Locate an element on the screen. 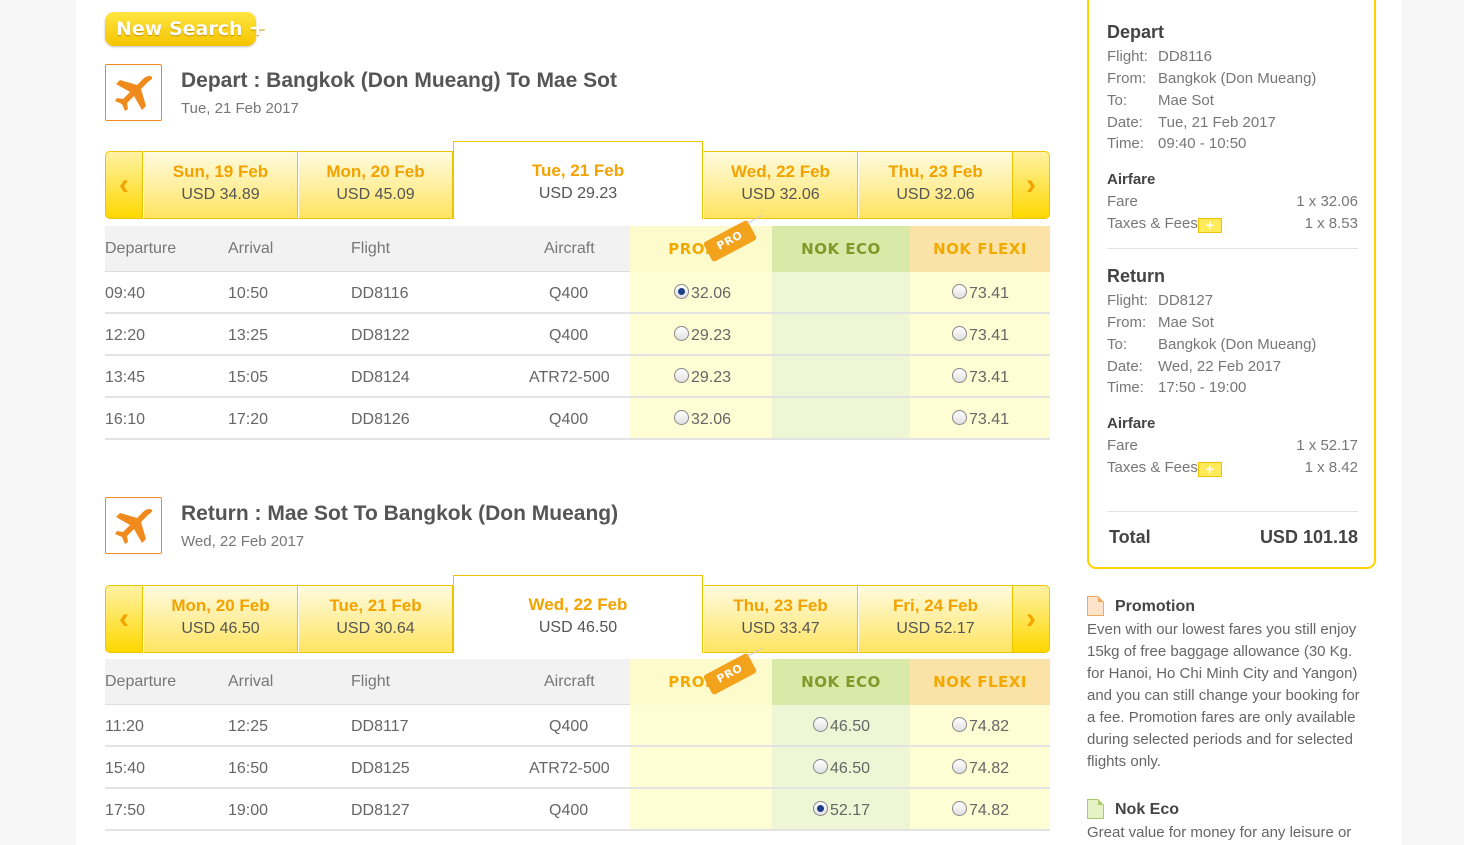  eco-fare-option: 52.17 is located at coordinates (841, 810).